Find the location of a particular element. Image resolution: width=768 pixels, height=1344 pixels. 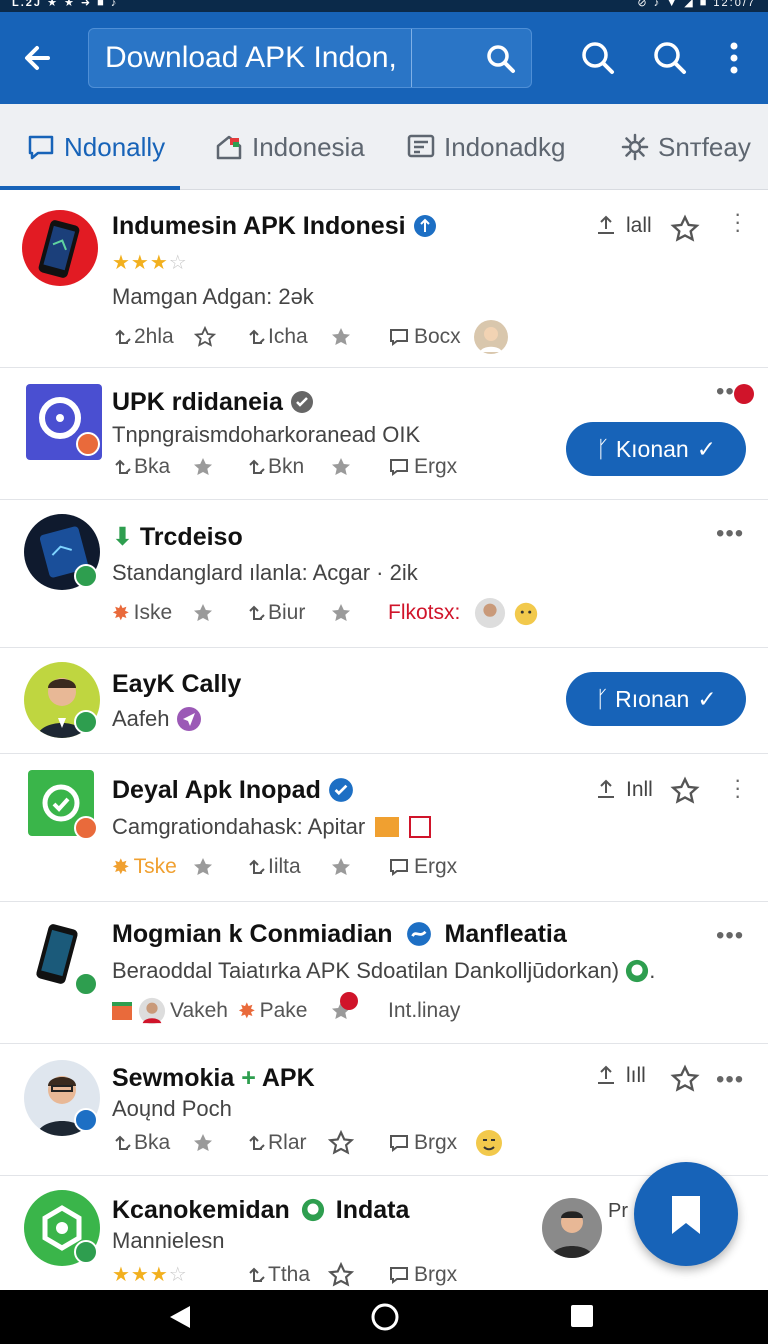

install-action: lıll is located at coordinates (620, 1076).